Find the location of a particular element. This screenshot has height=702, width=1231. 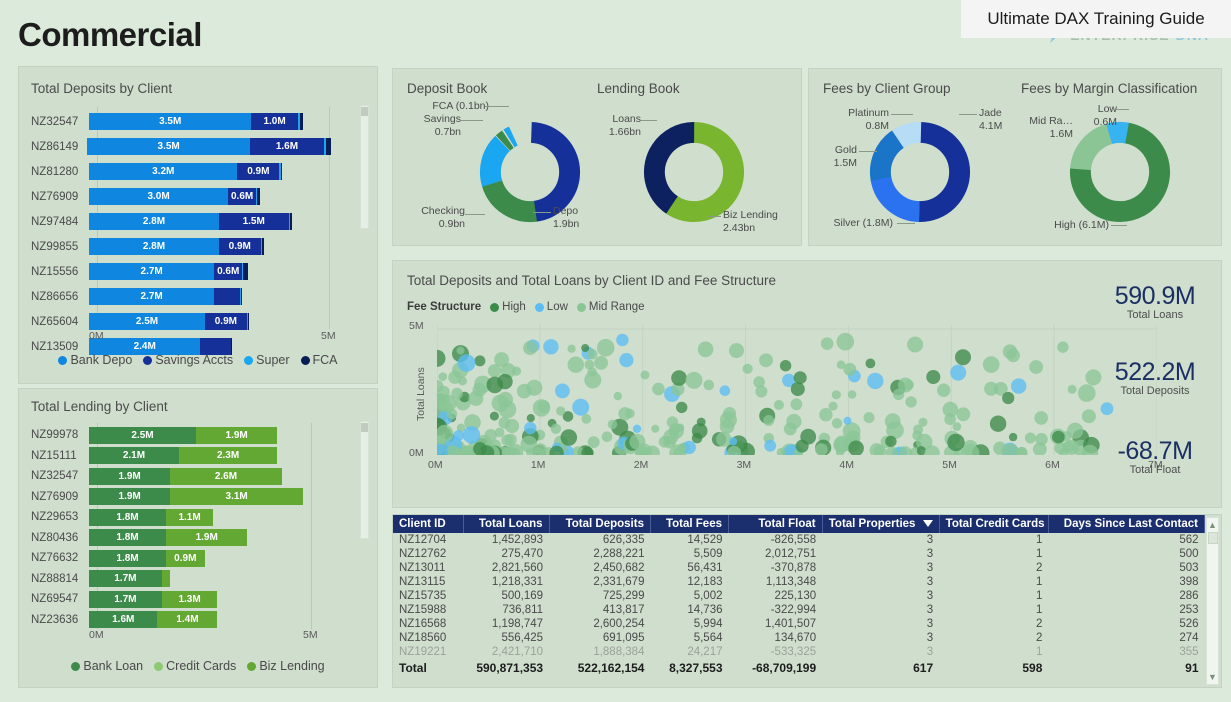

lending-scrollbar is located at coordinates (364, 480).